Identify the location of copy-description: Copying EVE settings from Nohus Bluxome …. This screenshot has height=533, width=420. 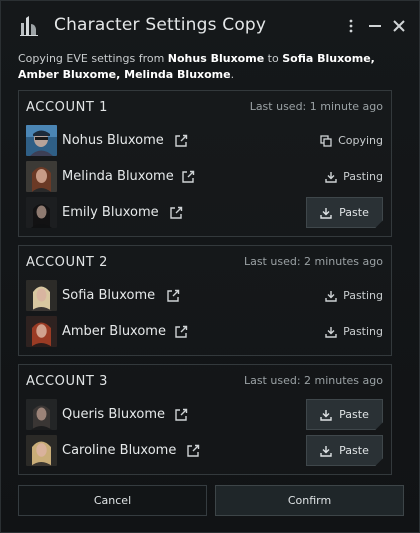
(213, 67).